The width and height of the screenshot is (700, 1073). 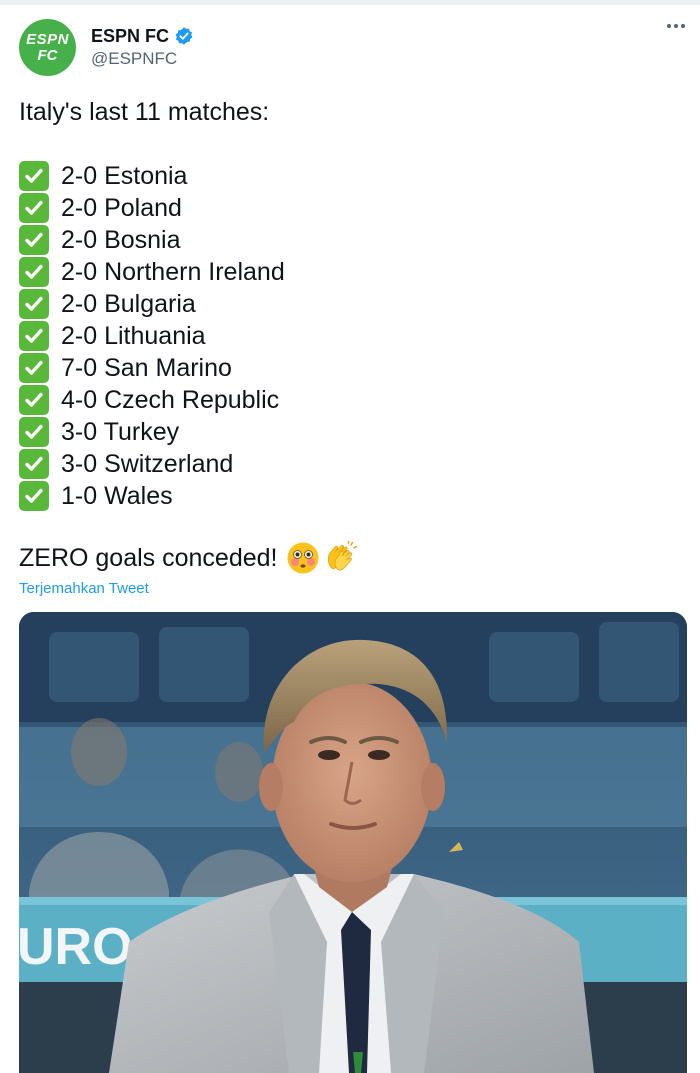 I want to click on list-item: 3-0 Switzerland, so click(x=152, y=464).